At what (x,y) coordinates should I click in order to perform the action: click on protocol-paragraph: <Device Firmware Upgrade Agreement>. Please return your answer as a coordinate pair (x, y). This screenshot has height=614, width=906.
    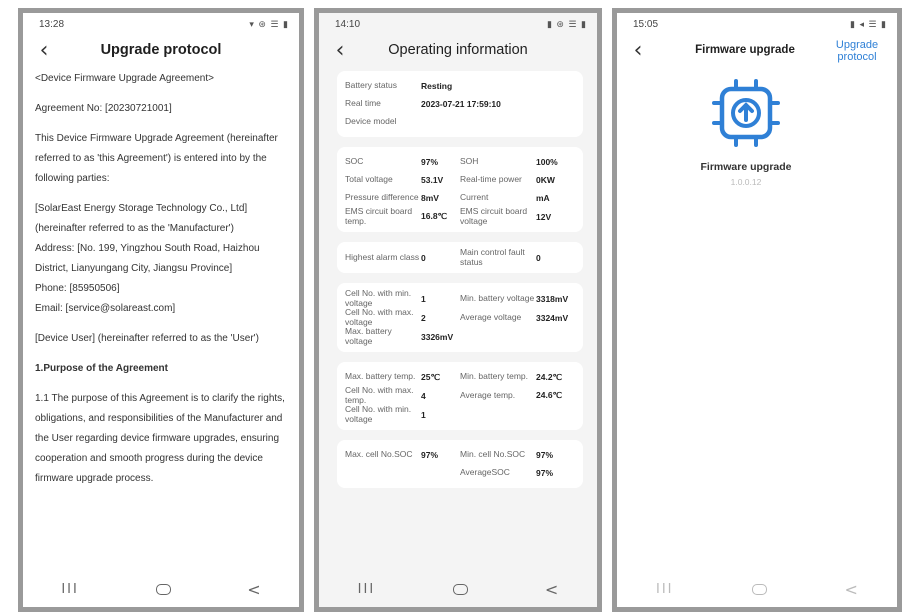
    Looking at the image, I should click on (124, 78).